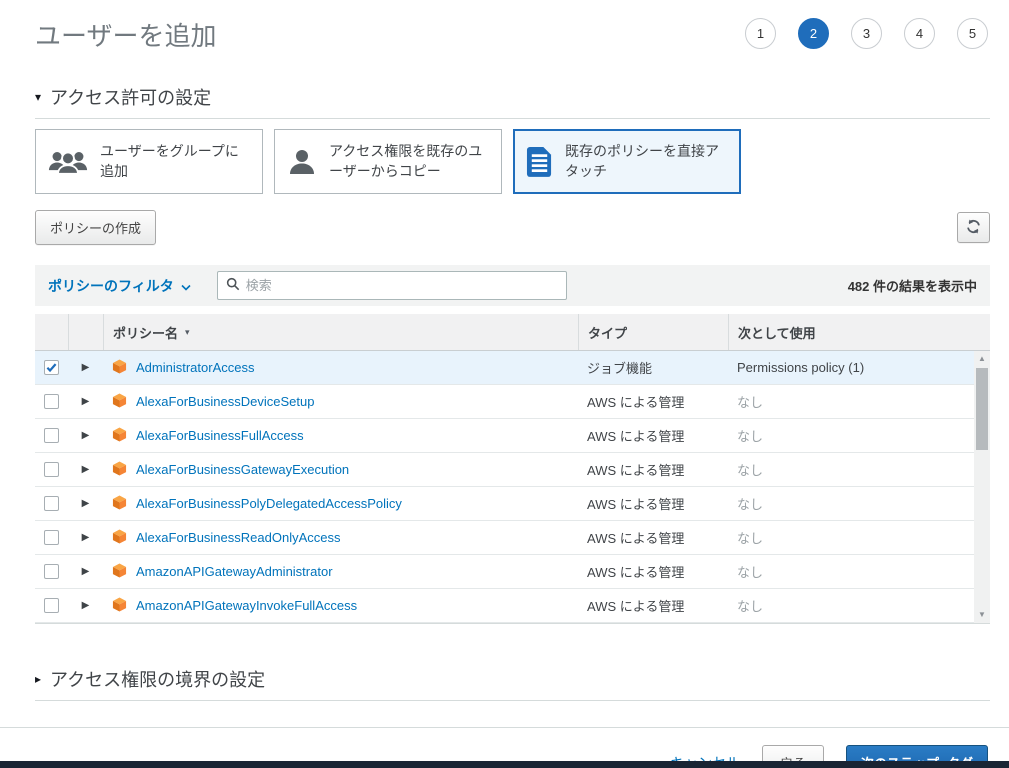 This screenshot has height=768, width=1009. What do you see at coordinates (813, 33) in the screenshot?
I see `step-2-active: 2` at bounding box center [813, 33].